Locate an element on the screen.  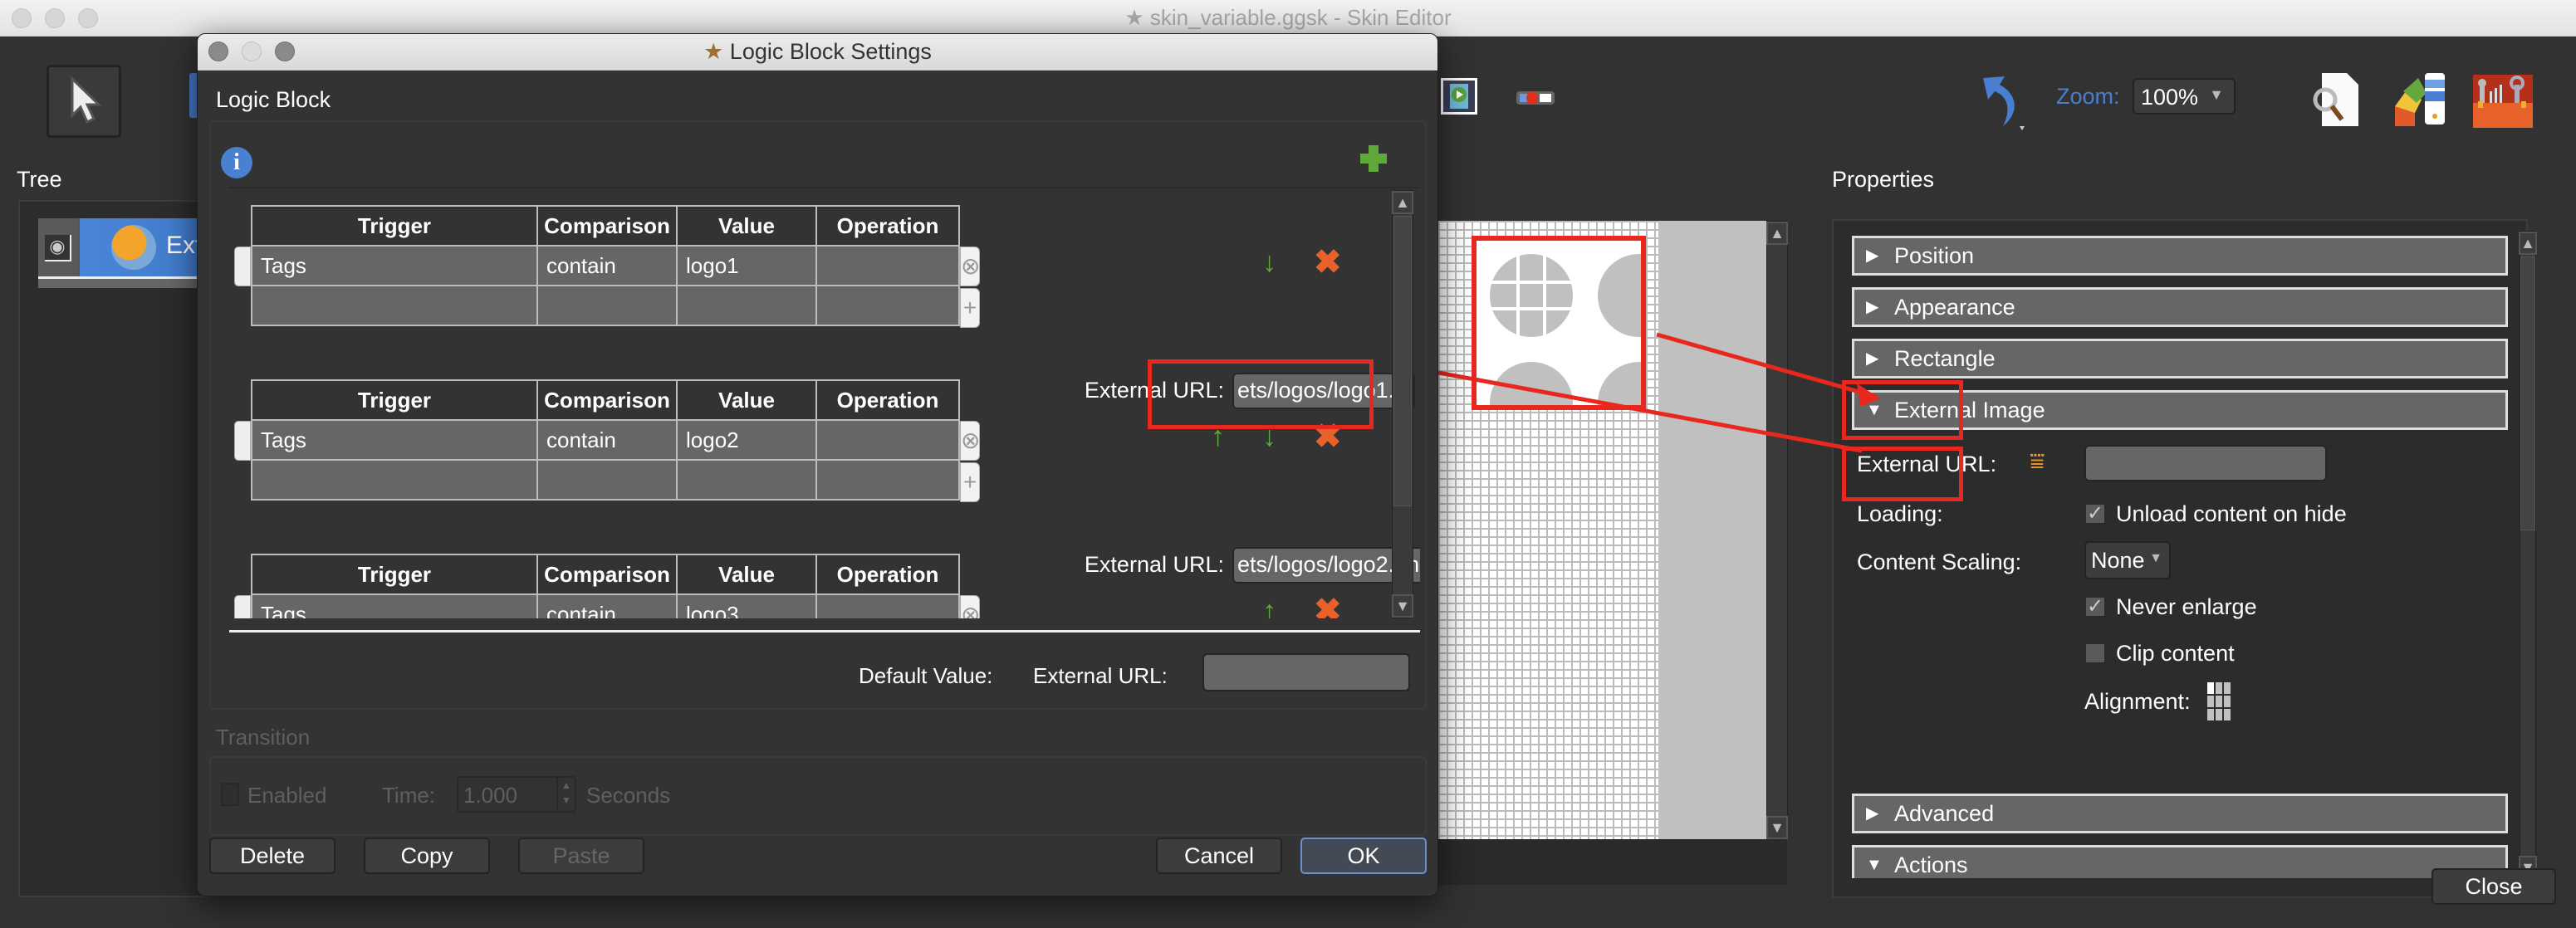
undo-button is located at coordinates (2003, 99).